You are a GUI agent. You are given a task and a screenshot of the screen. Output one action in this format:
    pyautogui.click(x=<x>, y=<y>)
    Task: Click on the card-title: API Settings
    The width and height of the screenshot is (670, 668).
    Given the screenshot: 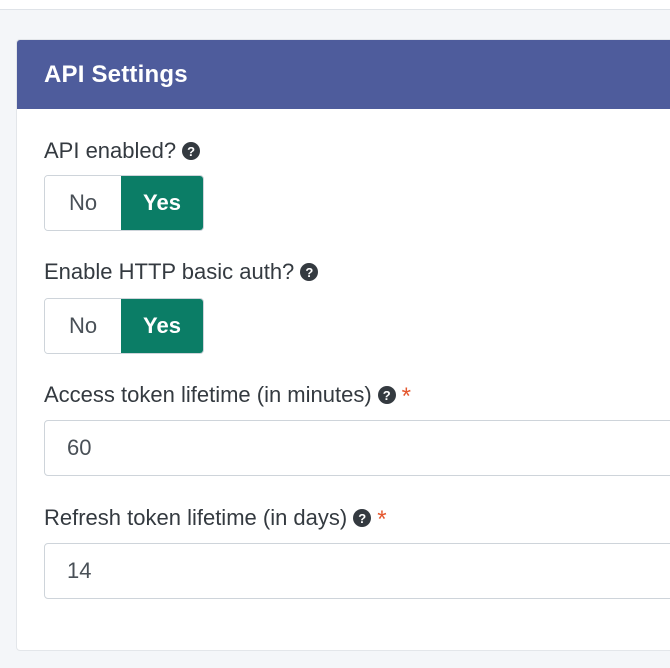 What is the action you would take?
    pyautogui.click(x=116, y=74)
    